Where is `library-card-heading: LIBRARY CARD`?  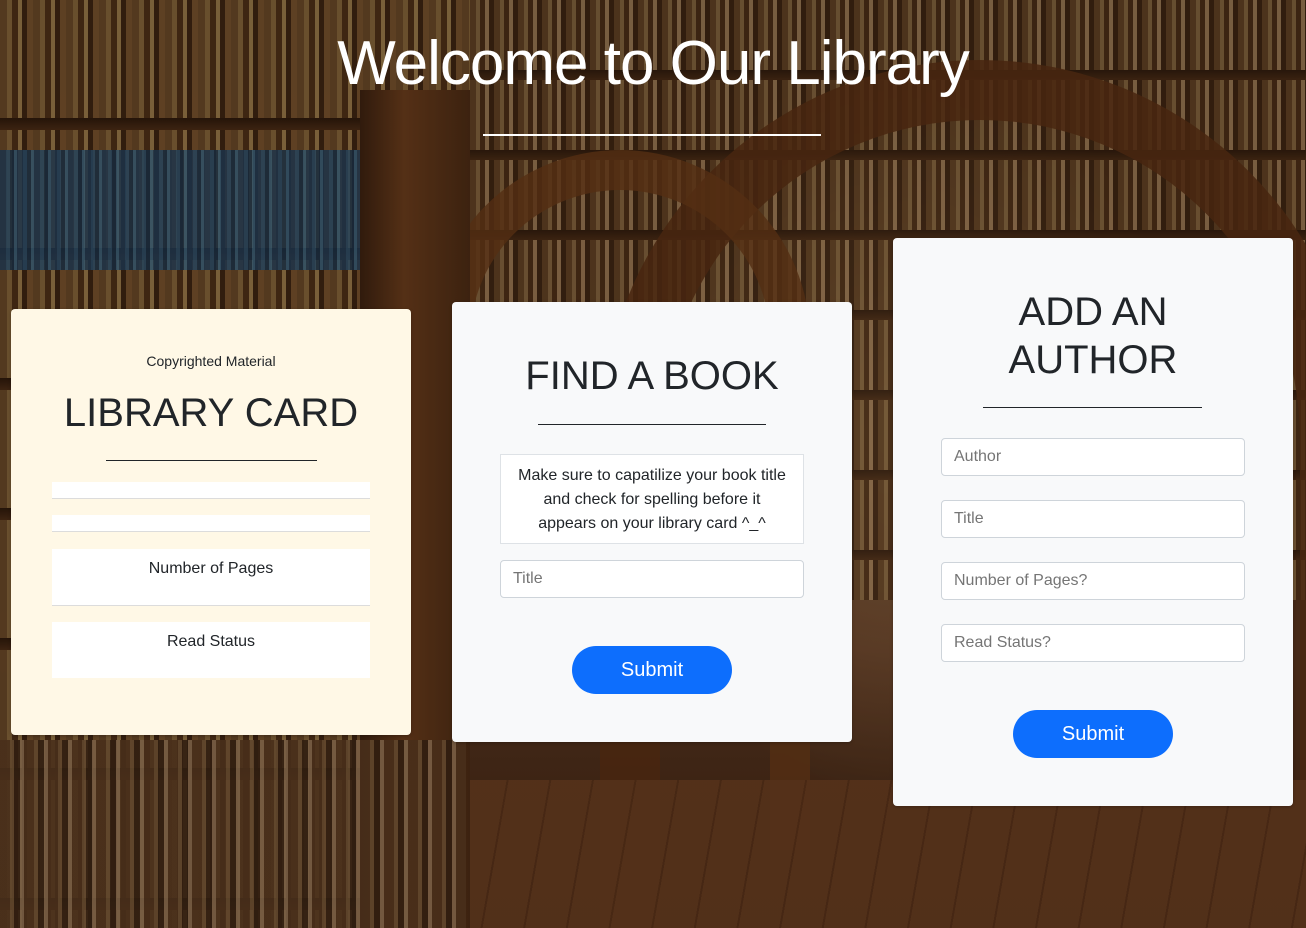 library-card-heading: LIBRARY CARD is located at coordinates (211, 413).